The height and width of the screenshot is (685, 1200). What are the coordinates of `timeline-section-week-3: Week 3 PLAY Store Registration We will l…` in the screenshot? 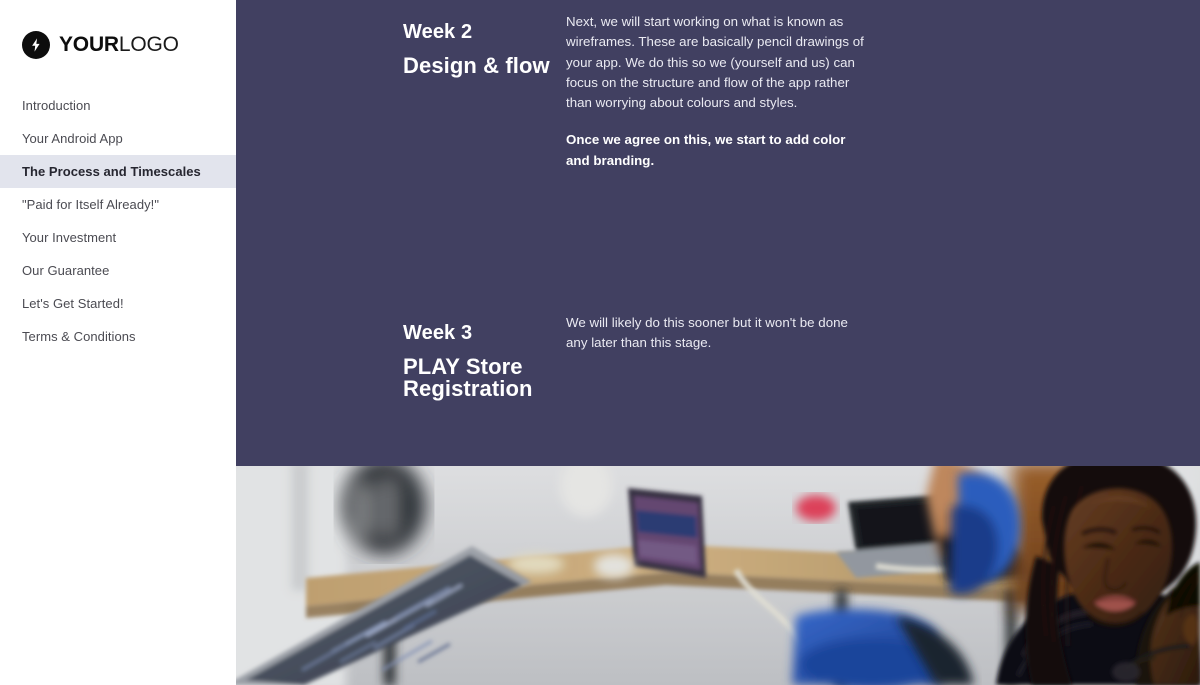 It's located at (718, 356).